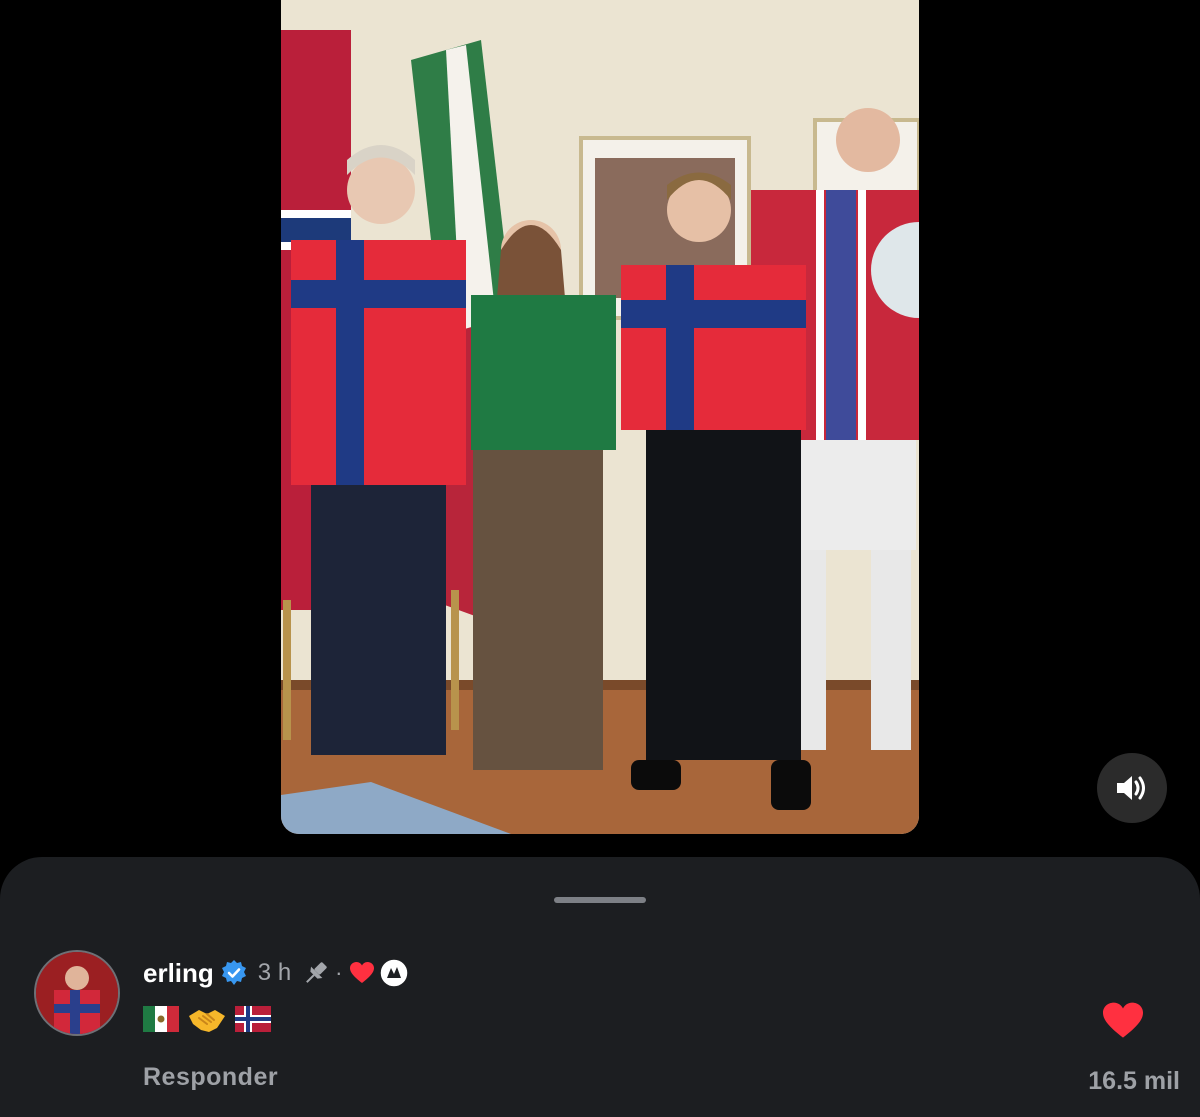  What do you see at coordinates (210, 1077) in the screenshot?
I see `reply-button: Responder` at bounding box center [210, 1077].